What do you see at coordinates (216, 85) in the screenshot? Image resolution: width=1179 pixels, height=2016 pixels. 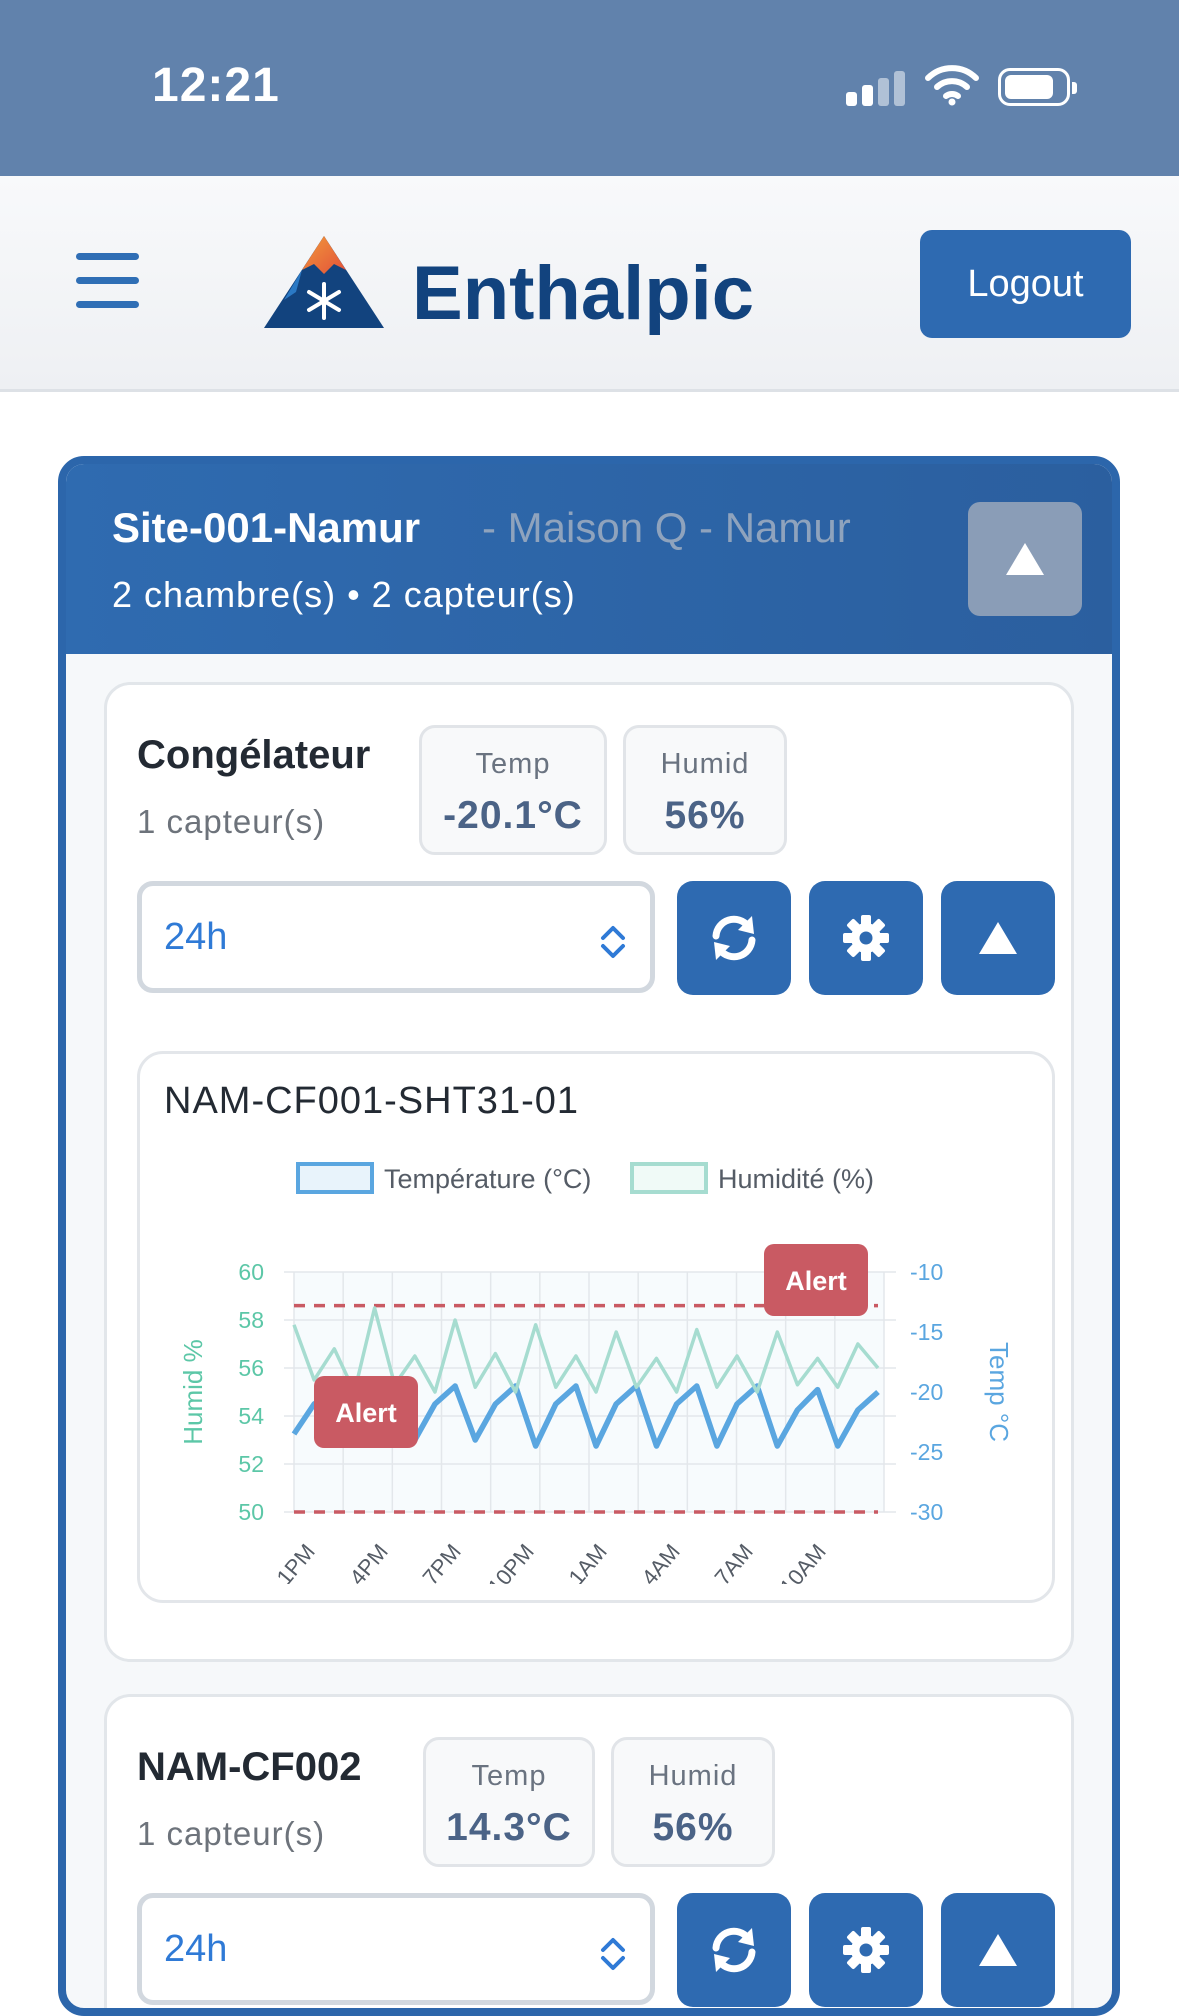 I see `status-time: 12:21` at bounding box center [216, 85].